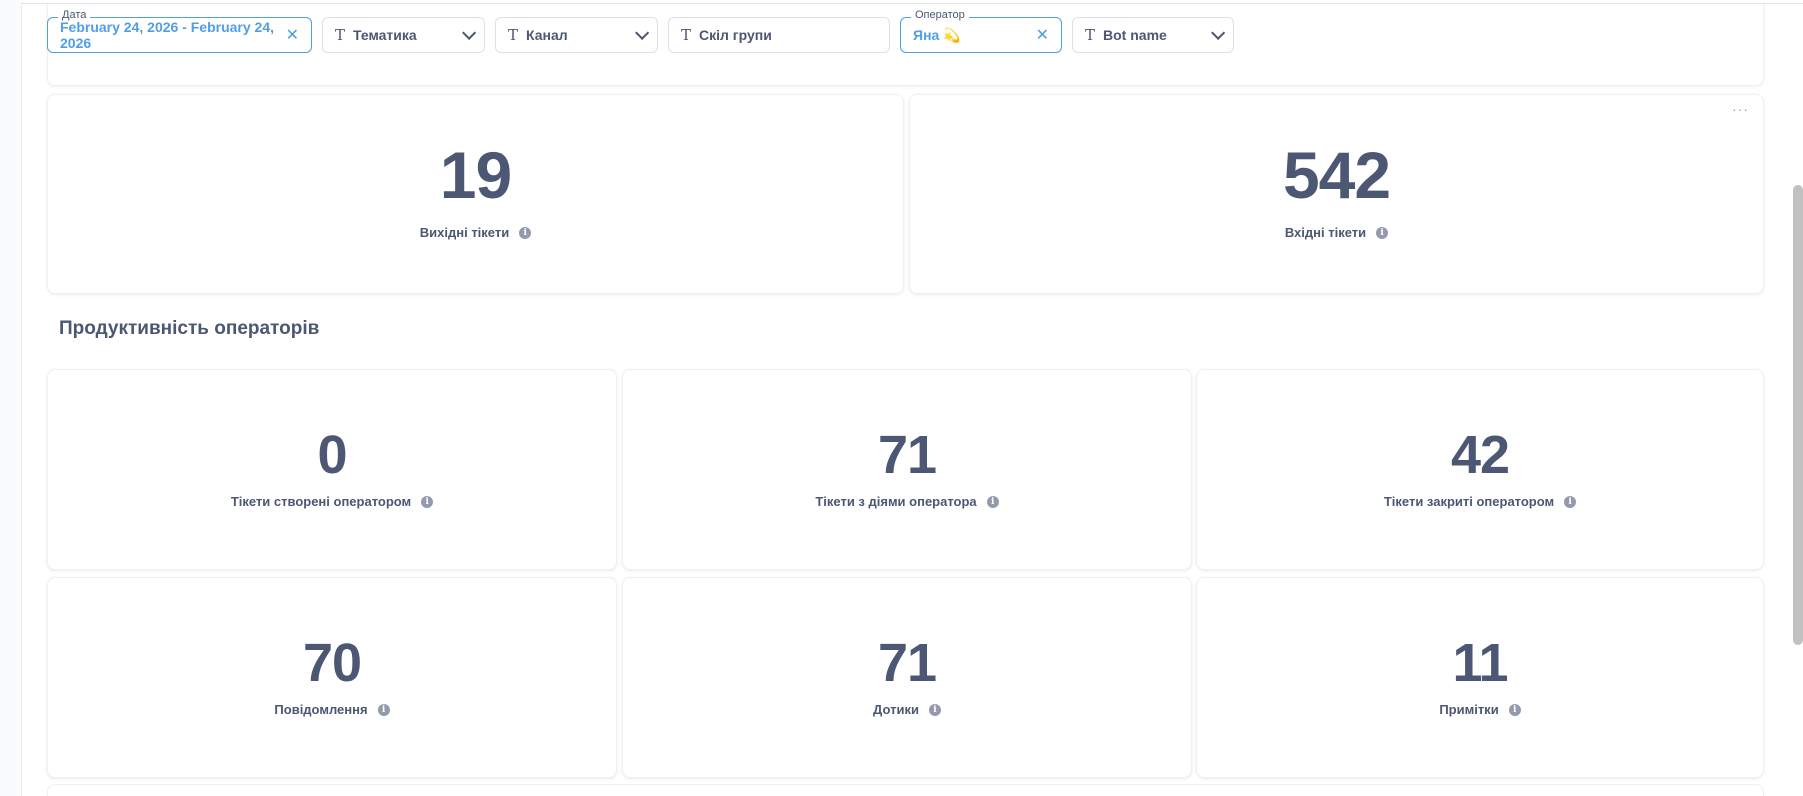 The width and height of the screenshot is (1803, 796). I want to click on metric-label-row: Повідомлення i, so click(332, 709).